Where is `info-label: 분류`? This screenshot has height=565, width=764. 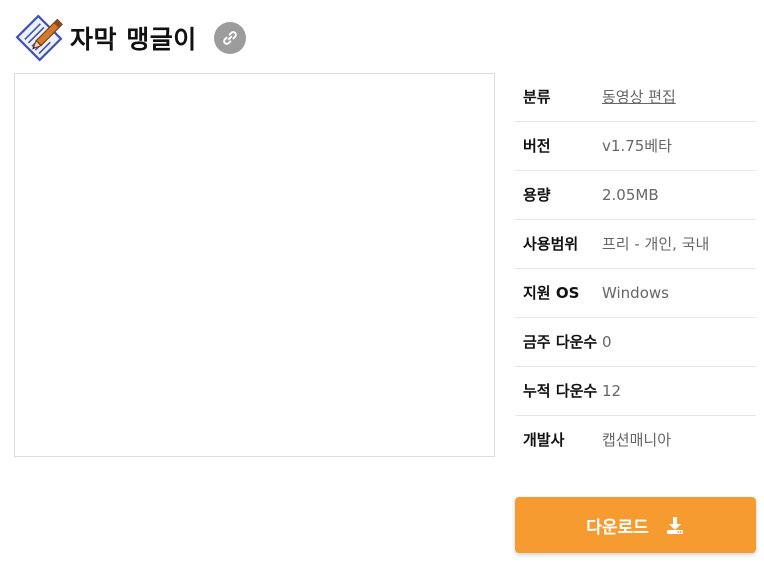
info-label: 분류 is located at coordinates (537, 97).